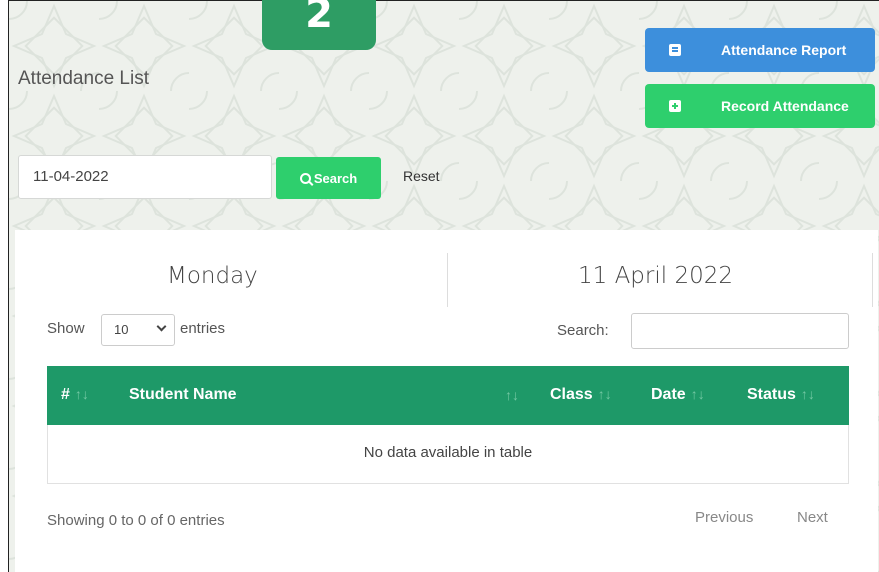 The height and width of the screenshot is (572, 879). Describe the element at coordinates (319, 25) in the screenshot. I see `step-badge: 2` at that location.